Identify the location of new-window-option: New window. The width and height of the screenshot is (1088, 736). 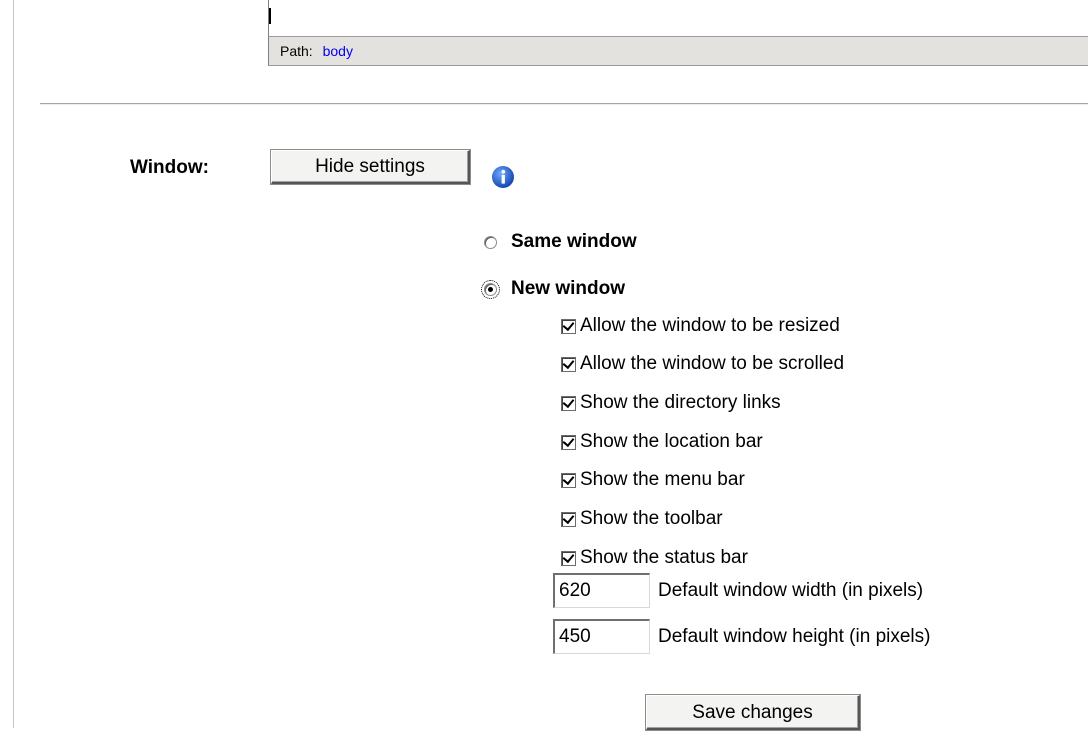
(553, 289).